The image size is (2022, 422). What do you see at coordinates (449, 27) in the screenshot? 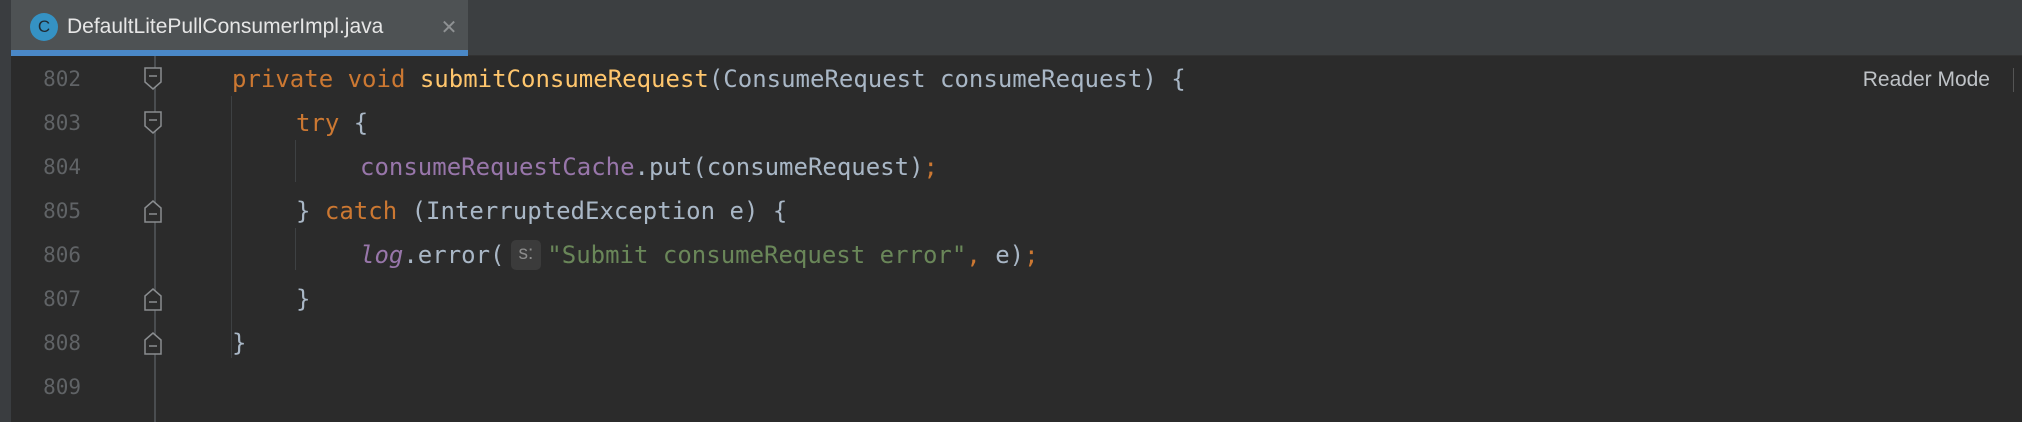
I see `close-icon: ✕` at bounding box center [449, 27].